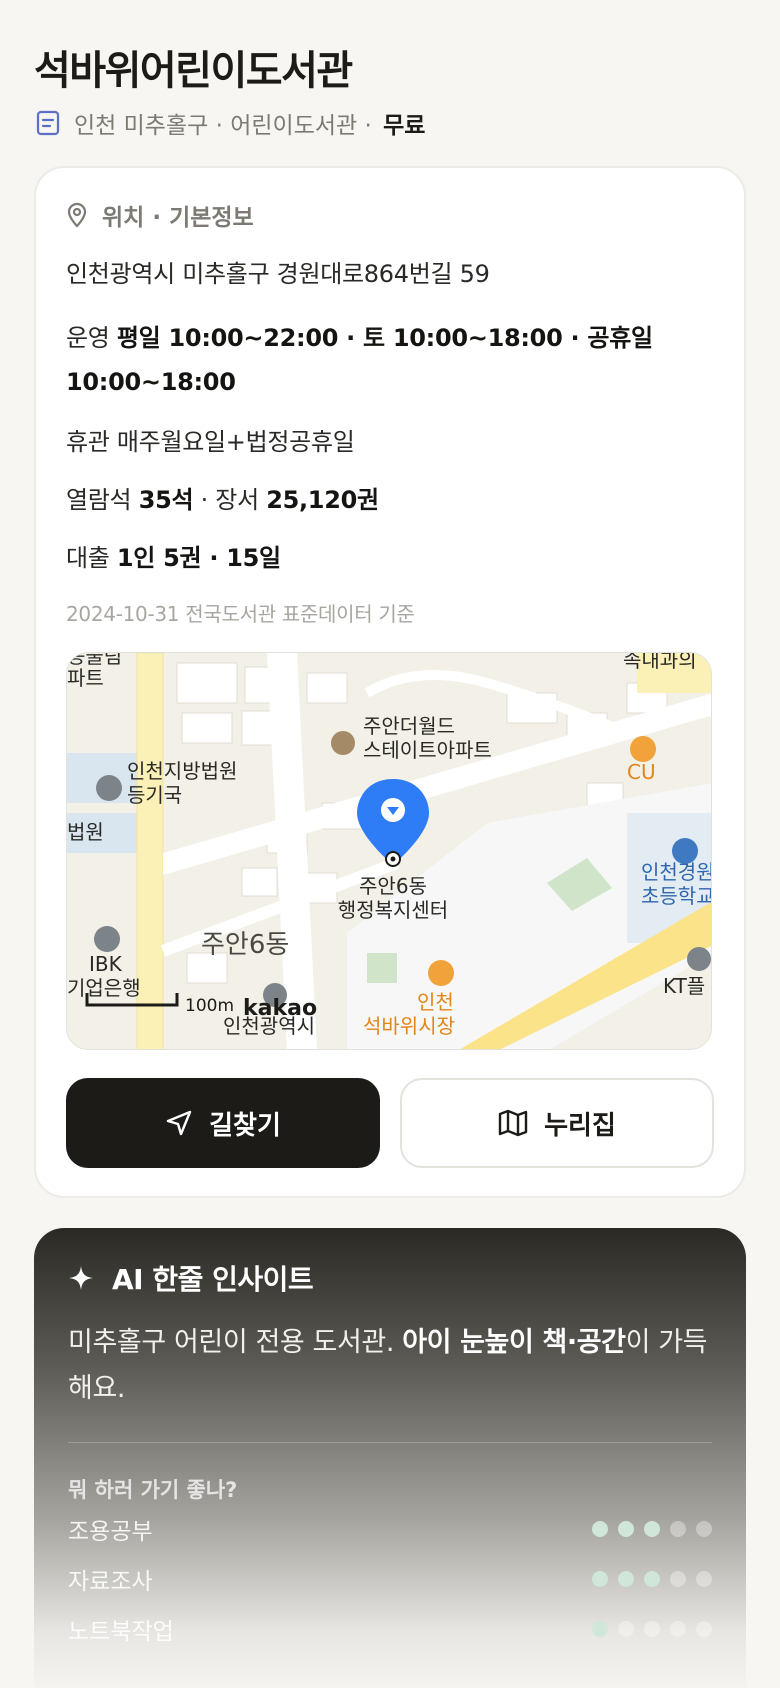 This screenshot has width=780, height=1688. Describe the element at coordinates (390, 1442) in the screenshot. I see `divider` at that location.